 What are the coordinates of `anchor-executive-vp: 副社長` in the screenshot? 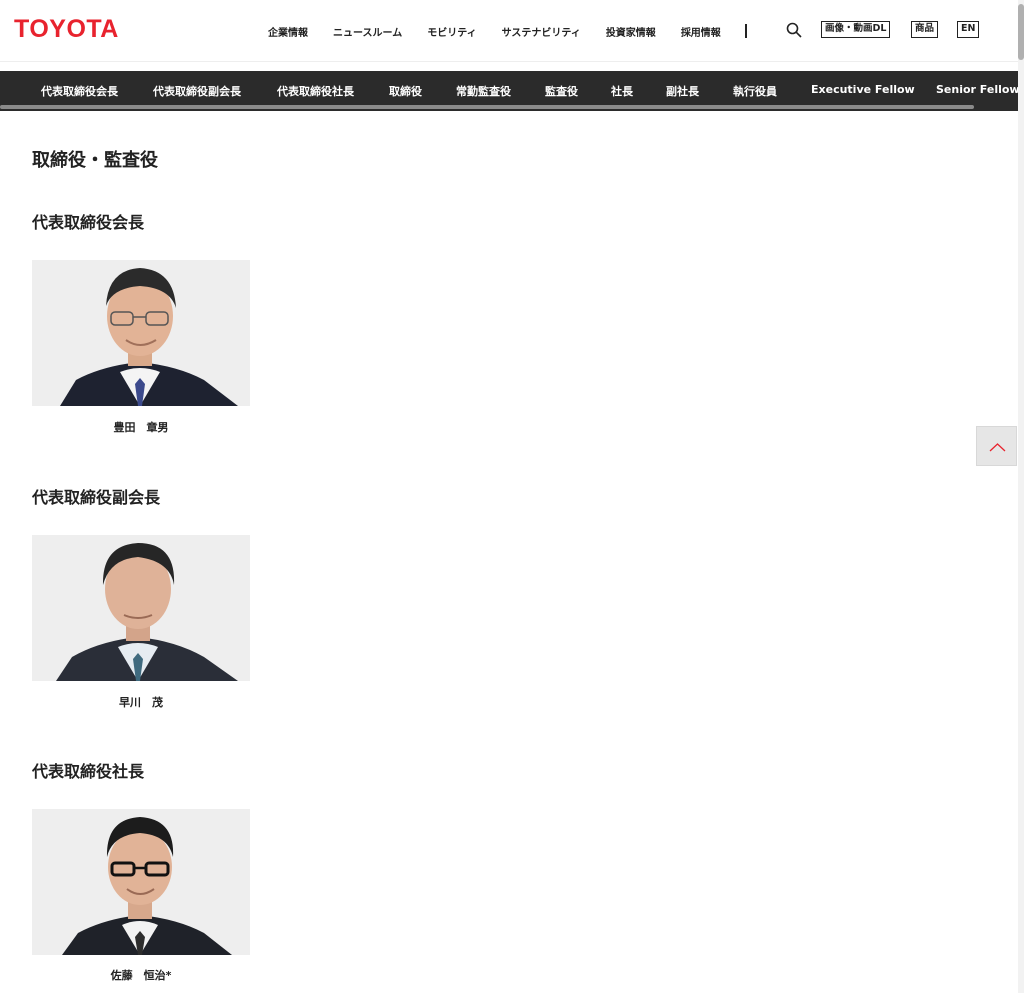 It's located at (682, 91).